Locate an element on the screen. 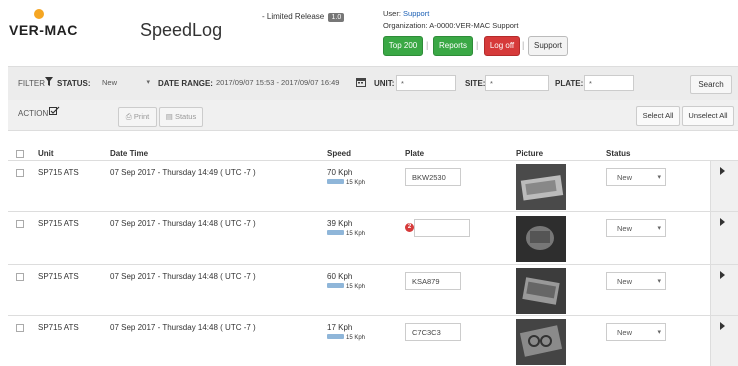 The height and width of the screenshot is (366, 738). user-label: User: is located at coordinates (392, 13).